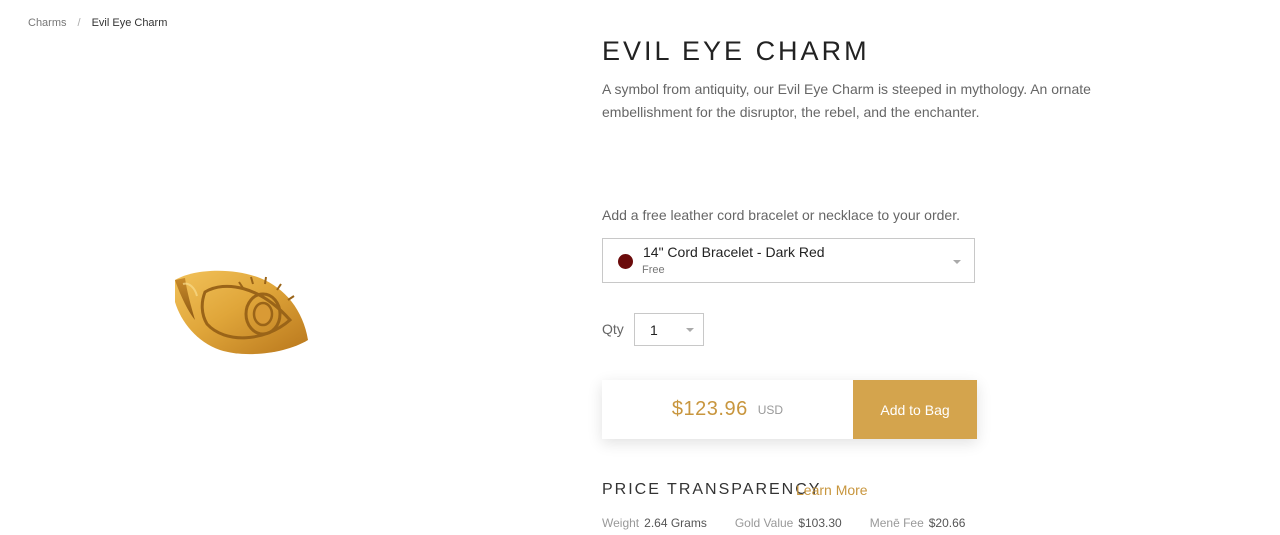  Describe the element at coordinates (915, 409) in the screenshot. I see `add-to-bag-button: Add to Bag` at that location.